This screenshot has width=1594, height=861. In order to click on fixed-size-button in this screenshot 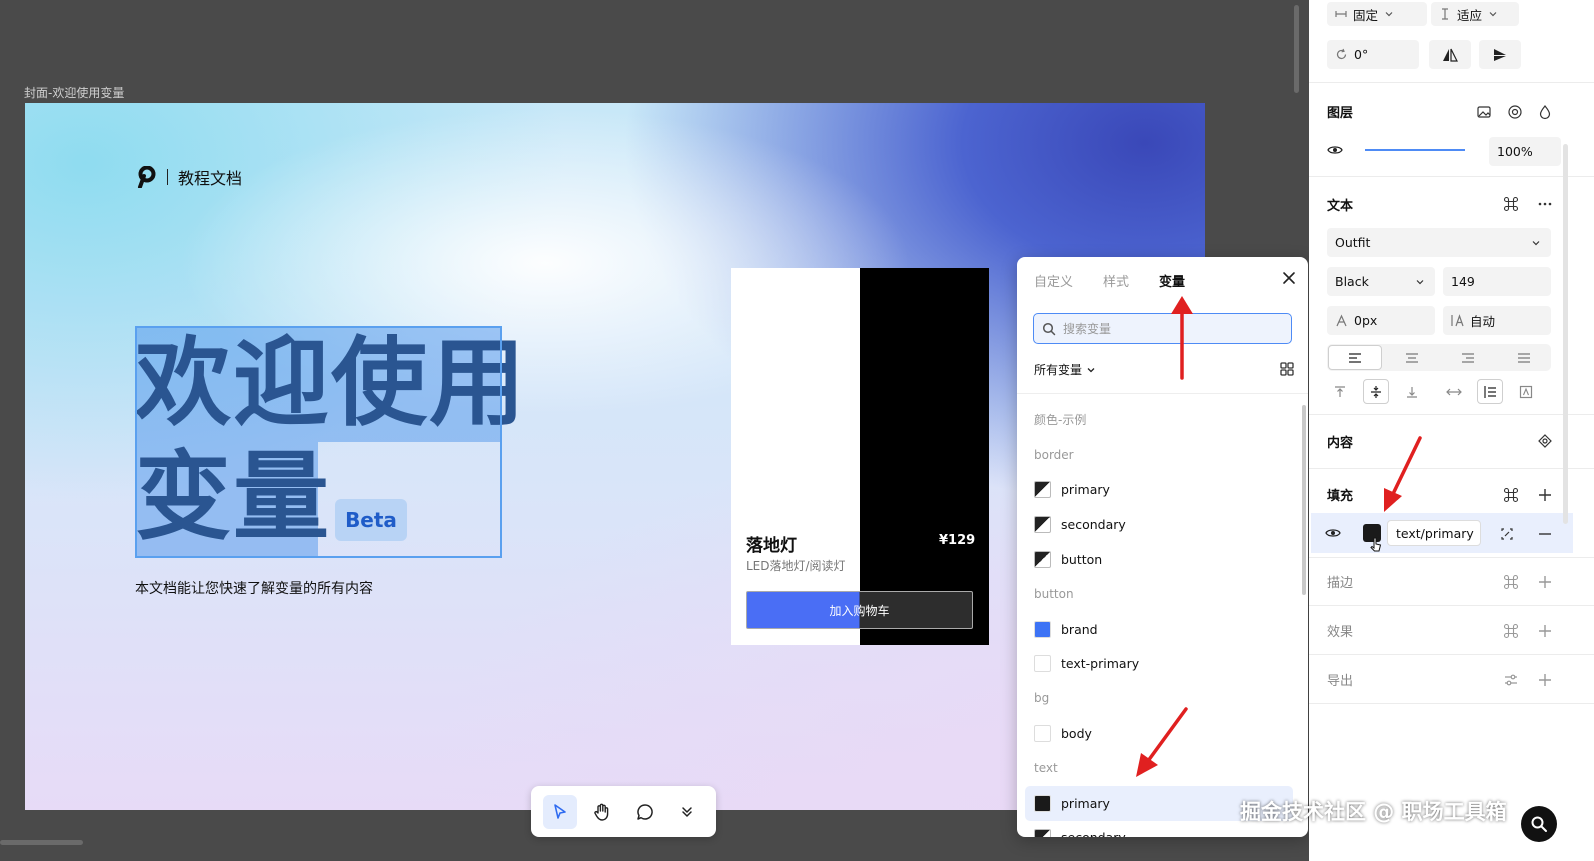, I will do `click(1526, 391)`.